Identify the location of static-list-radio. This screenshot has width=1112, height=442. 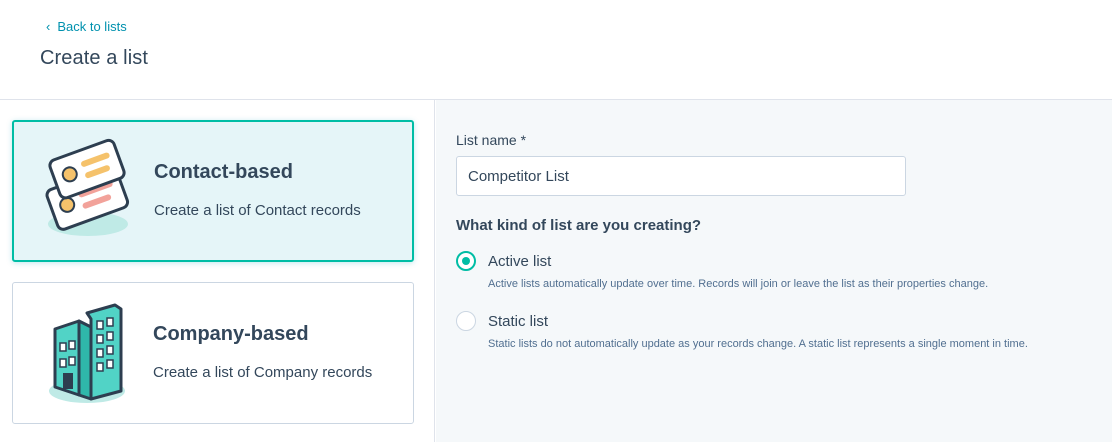
(466, 321).